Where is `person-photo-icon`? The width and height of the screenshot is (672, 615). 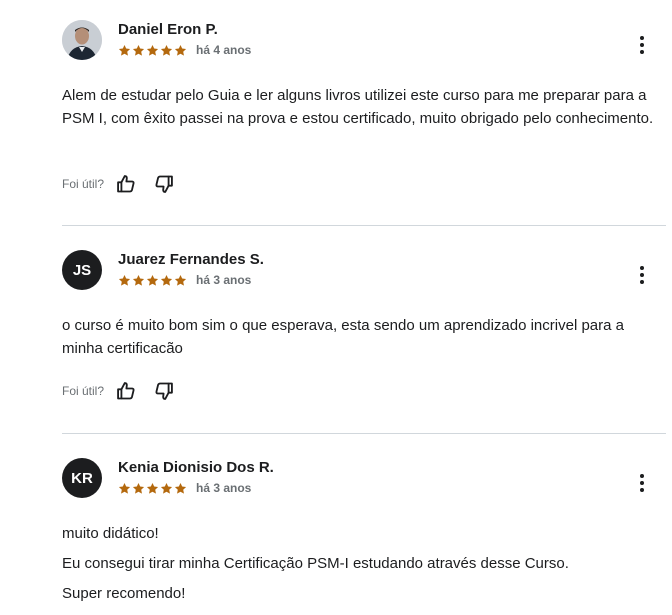
person-photo-icon is located at coordinates (82, 40).